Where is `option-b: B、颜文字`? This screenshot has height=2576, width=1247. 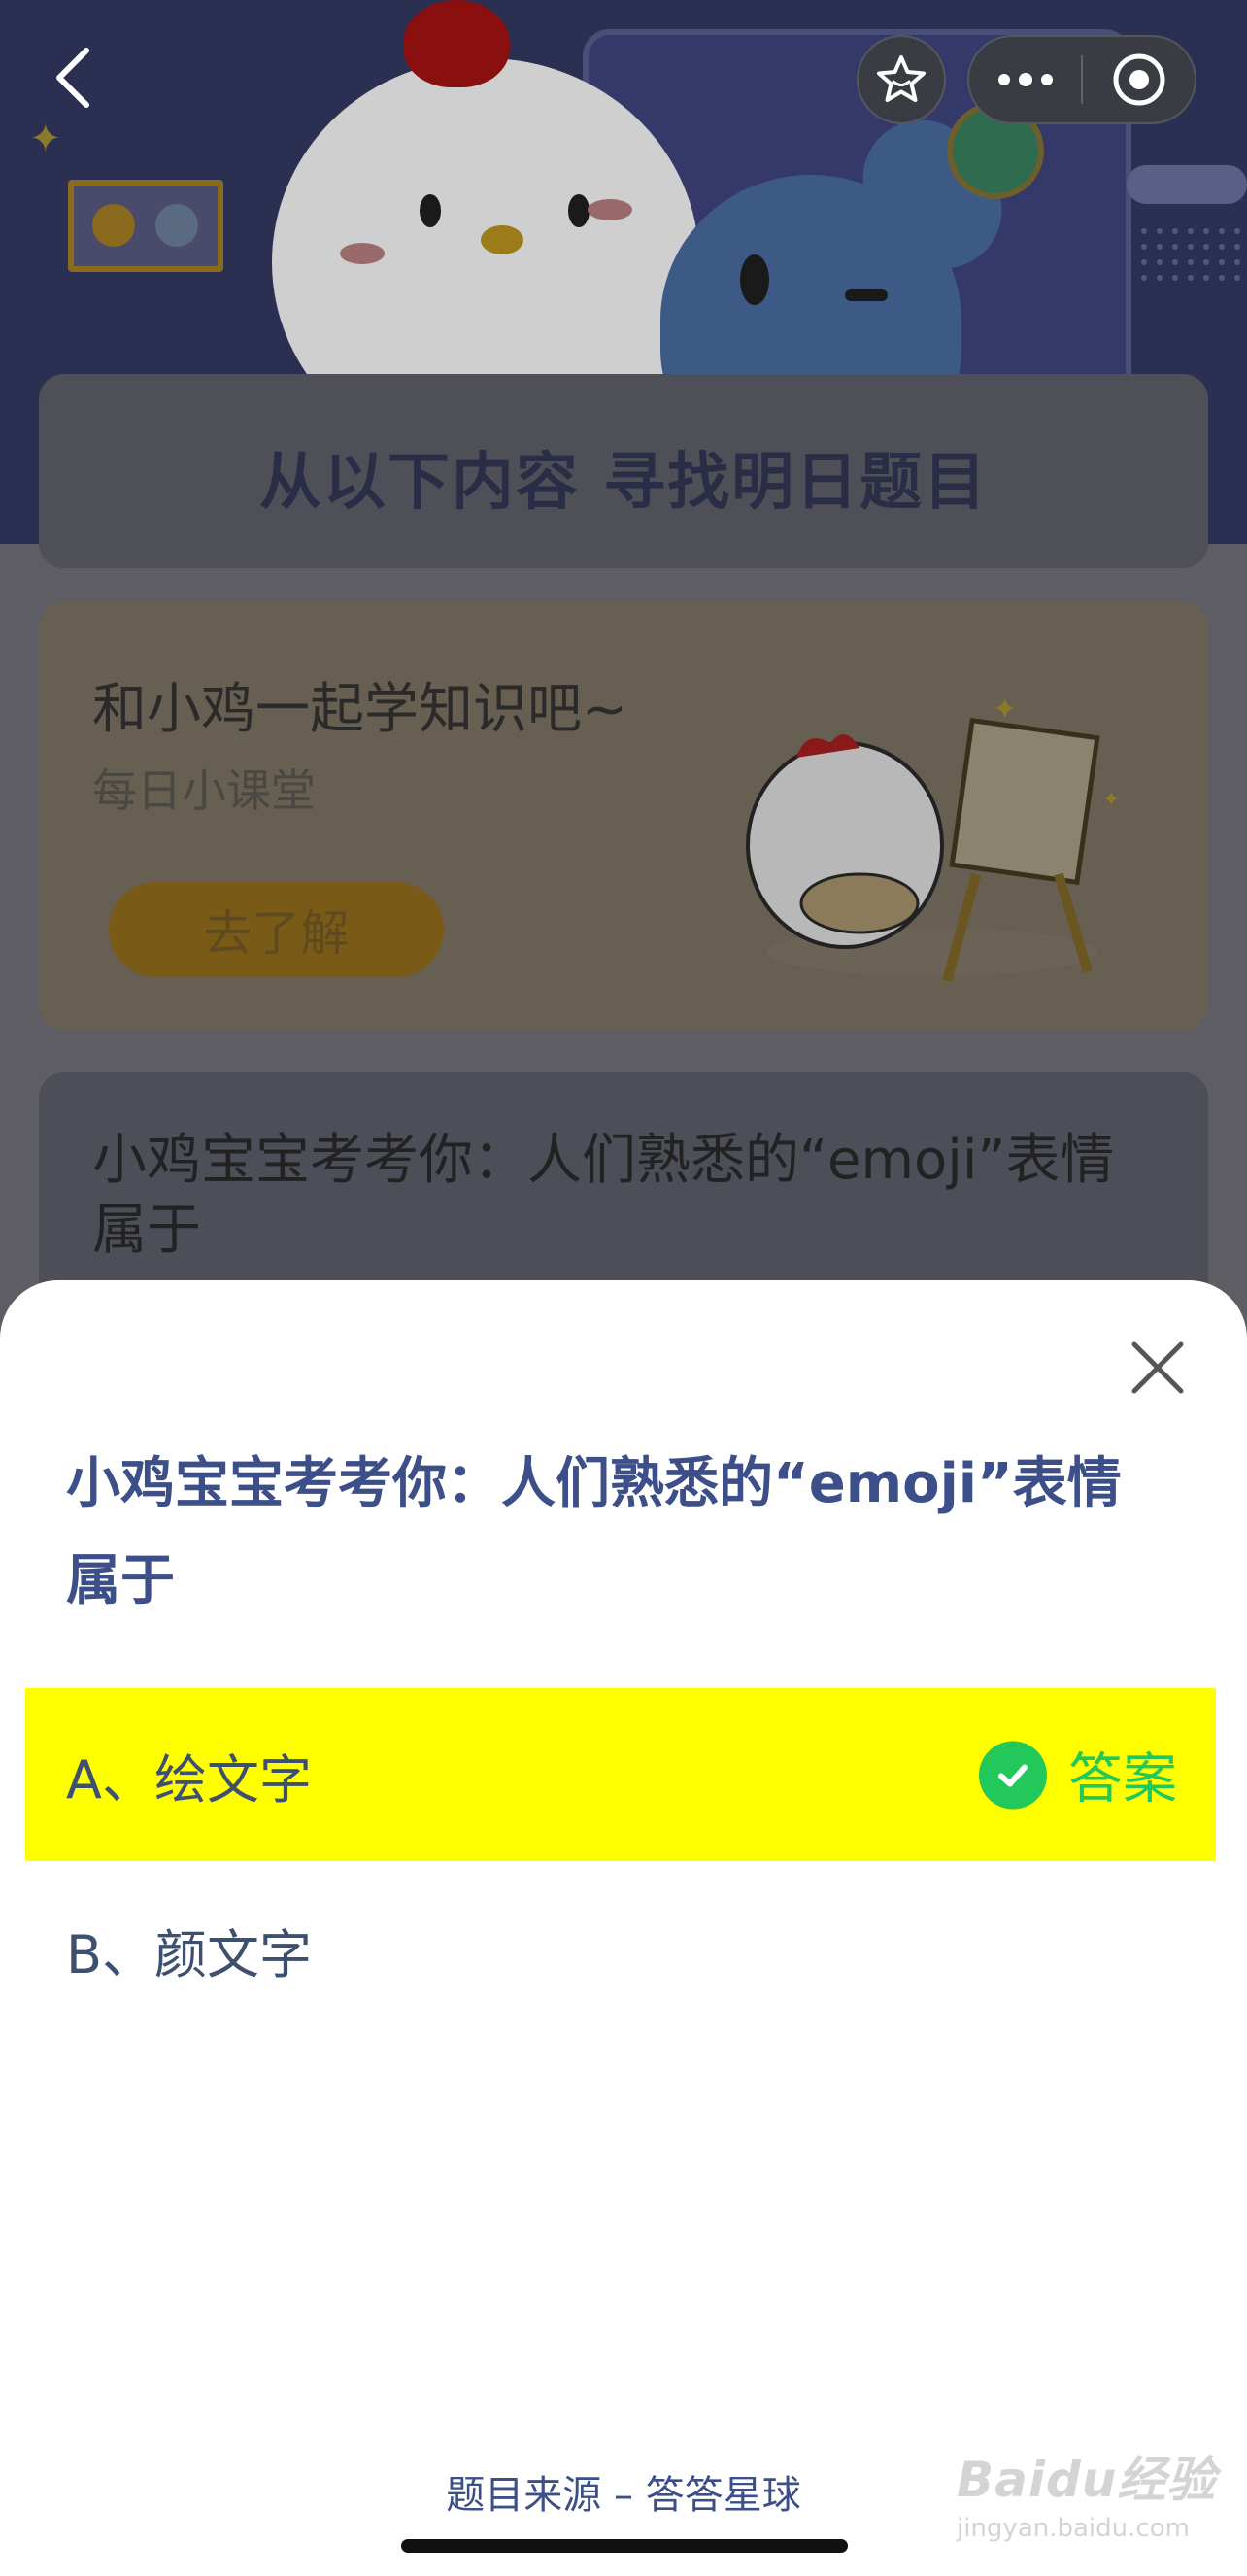 option-b: B、颜文字 is located at coordinates (620, 1949).